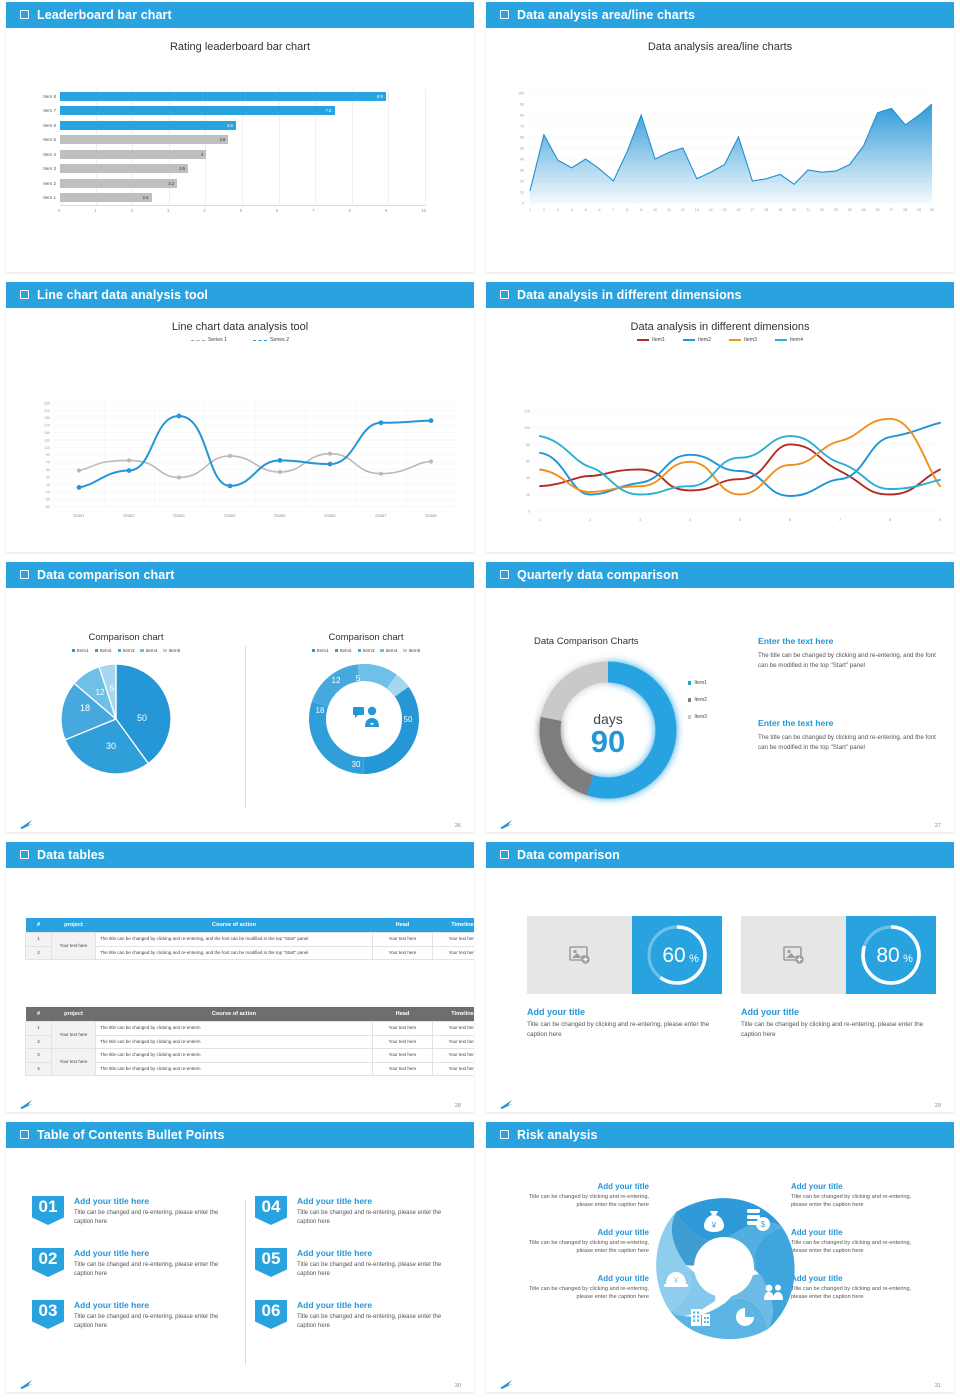 The image size is (960, 1400). Describe the element at coordinates (349, 210) in the screenshot. I see `x-tick: 8` at that location.